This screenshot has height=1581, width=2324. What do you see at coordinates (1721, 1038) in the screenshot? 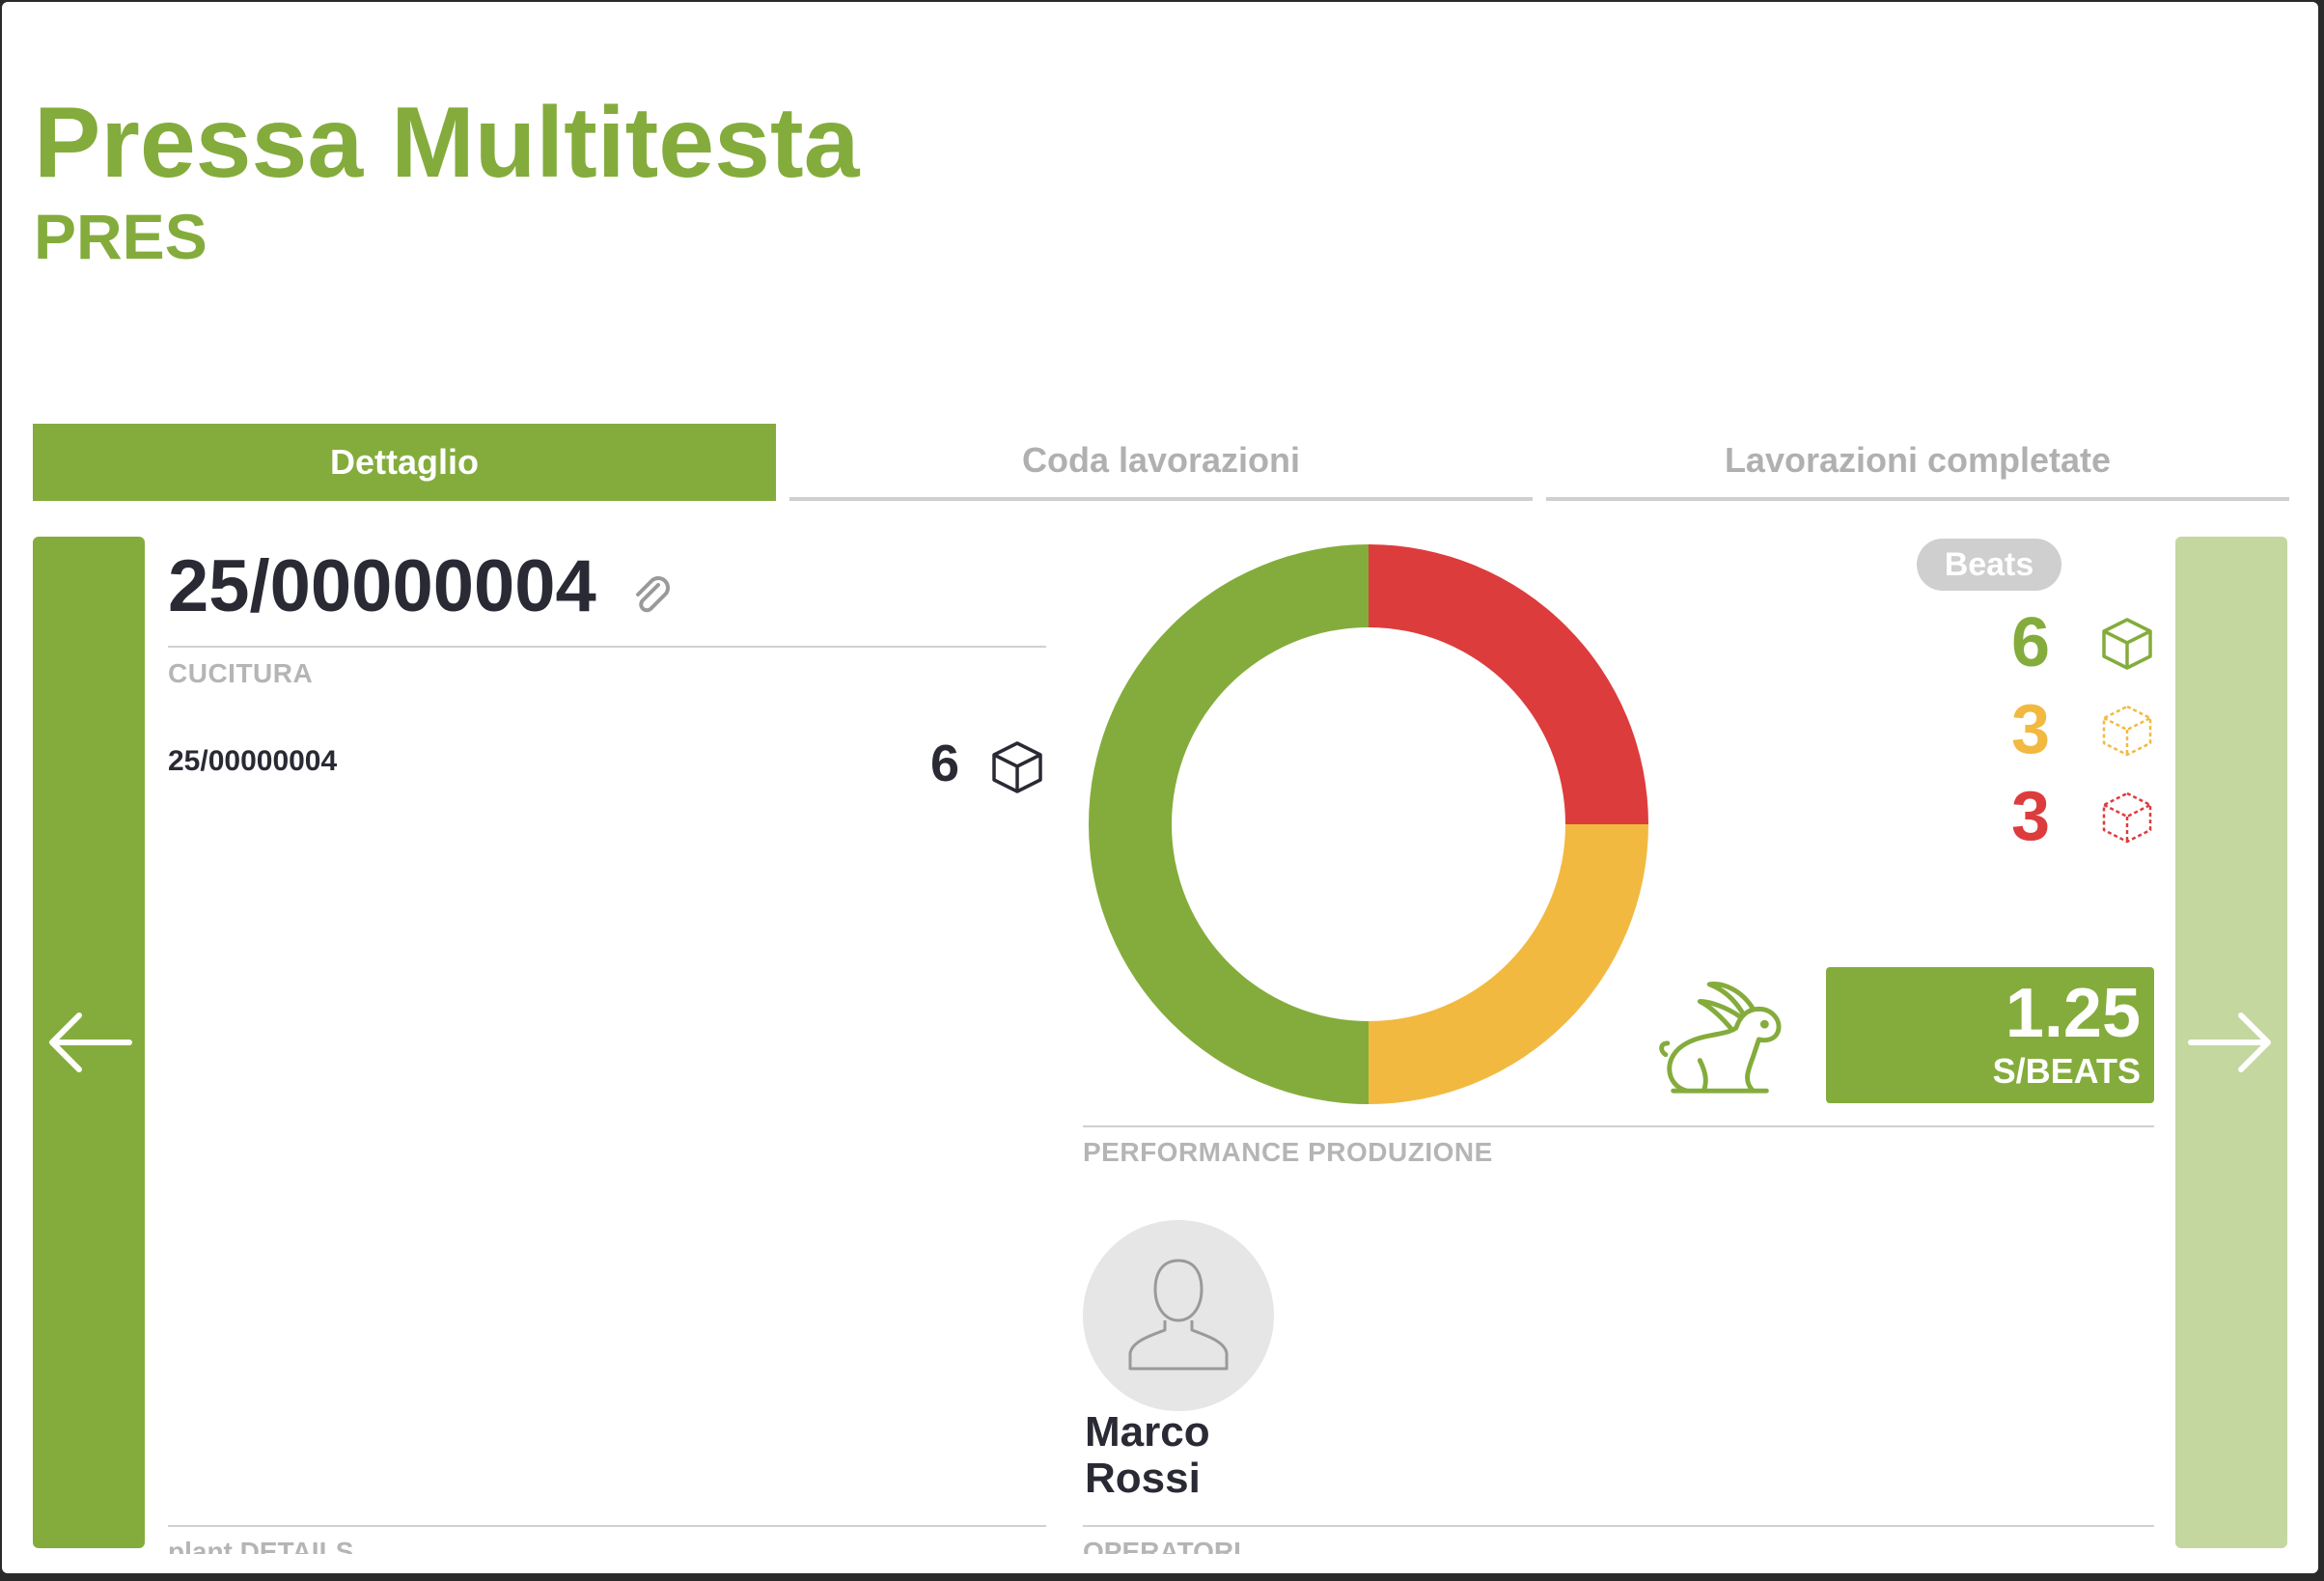
I see `rabbit-icon` at bounding box center [1721, 1038].